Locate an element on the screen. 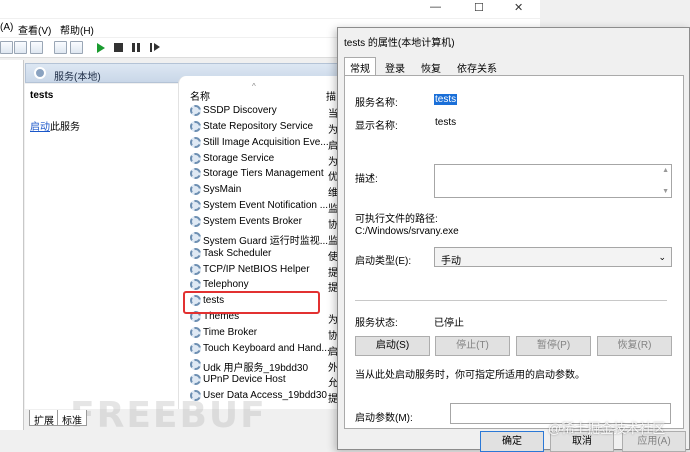  start-service-link-line: 启动此服务 is located at coordinates (55, 125).